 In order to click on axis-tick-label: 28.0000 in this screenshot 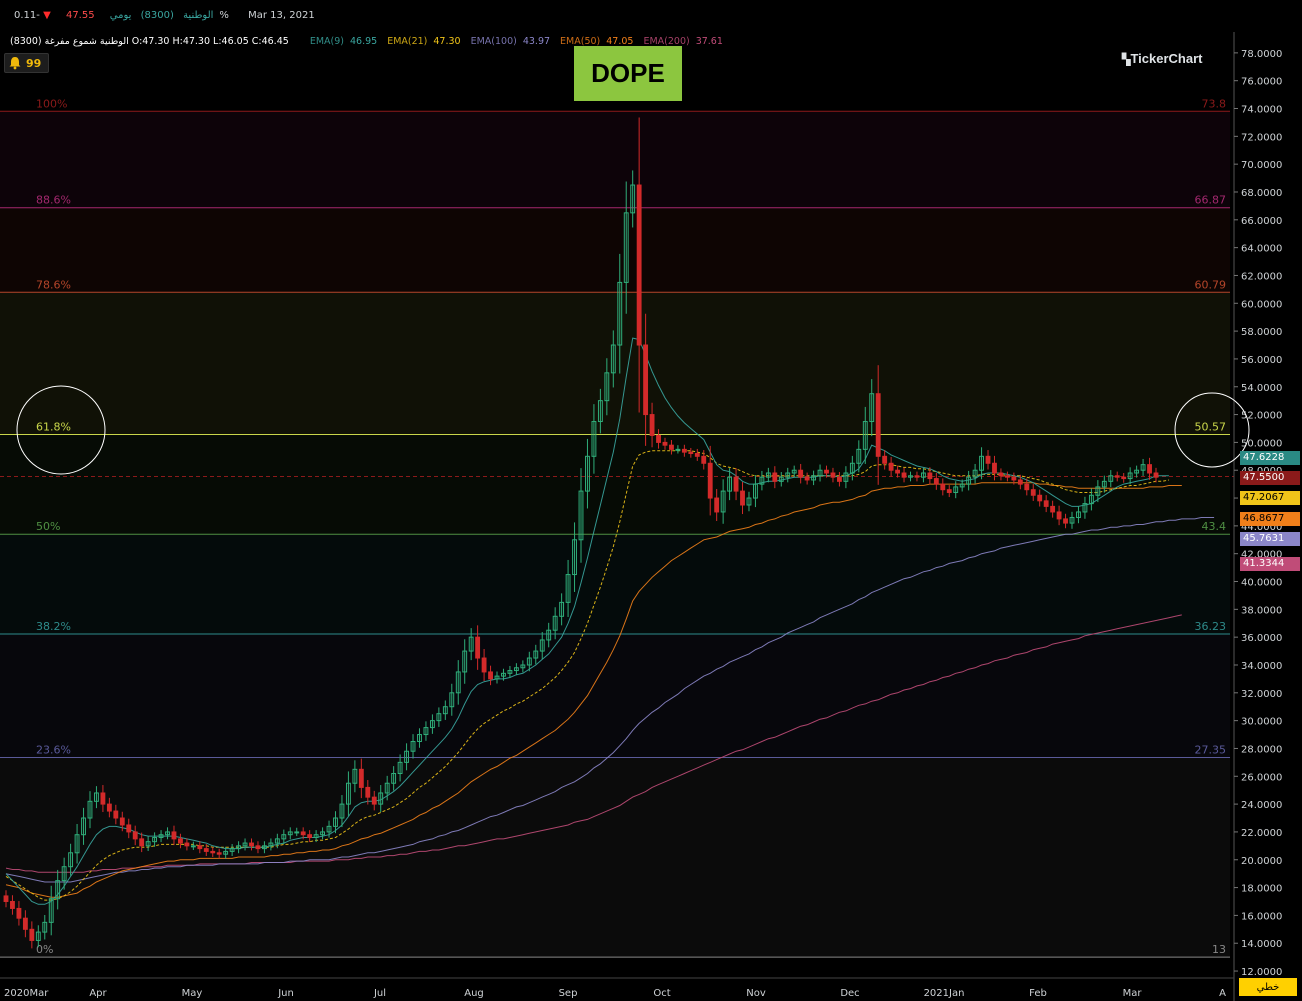, I will do `click(1261, 749)`.